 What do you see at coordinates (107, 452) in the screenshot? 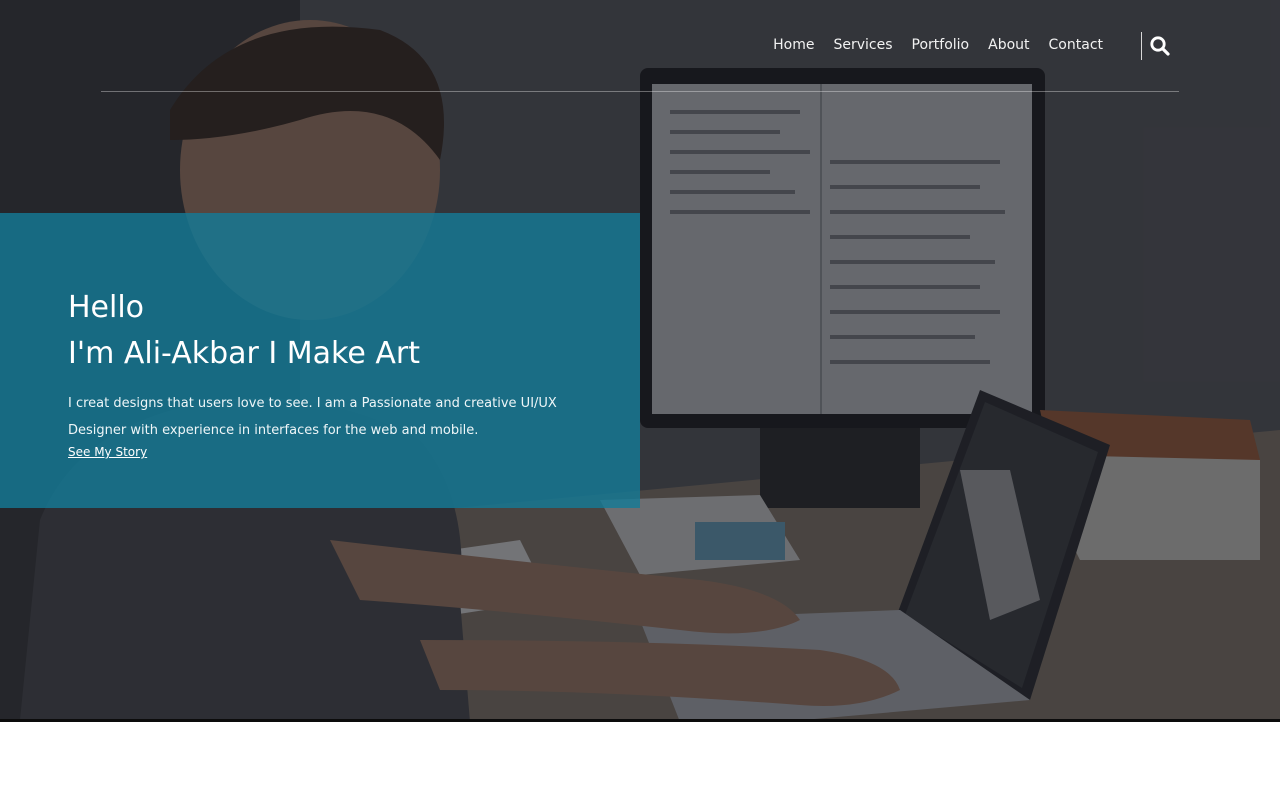
I see `see-my-story-link: See My Story` at bounding box center [107, 452].